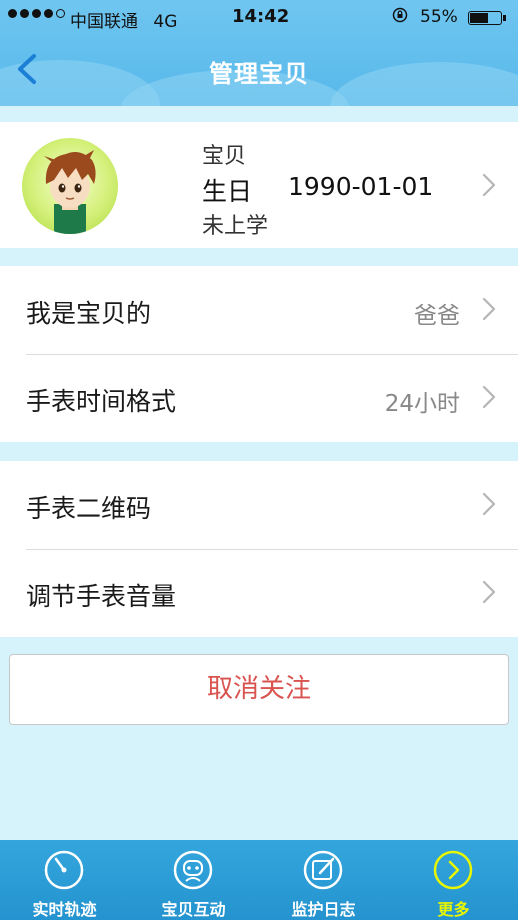 This screenshot has height=920, width=518. Describe the element at coordinates (36, 13) in the screenshot. I see `signal-icon` at that location.